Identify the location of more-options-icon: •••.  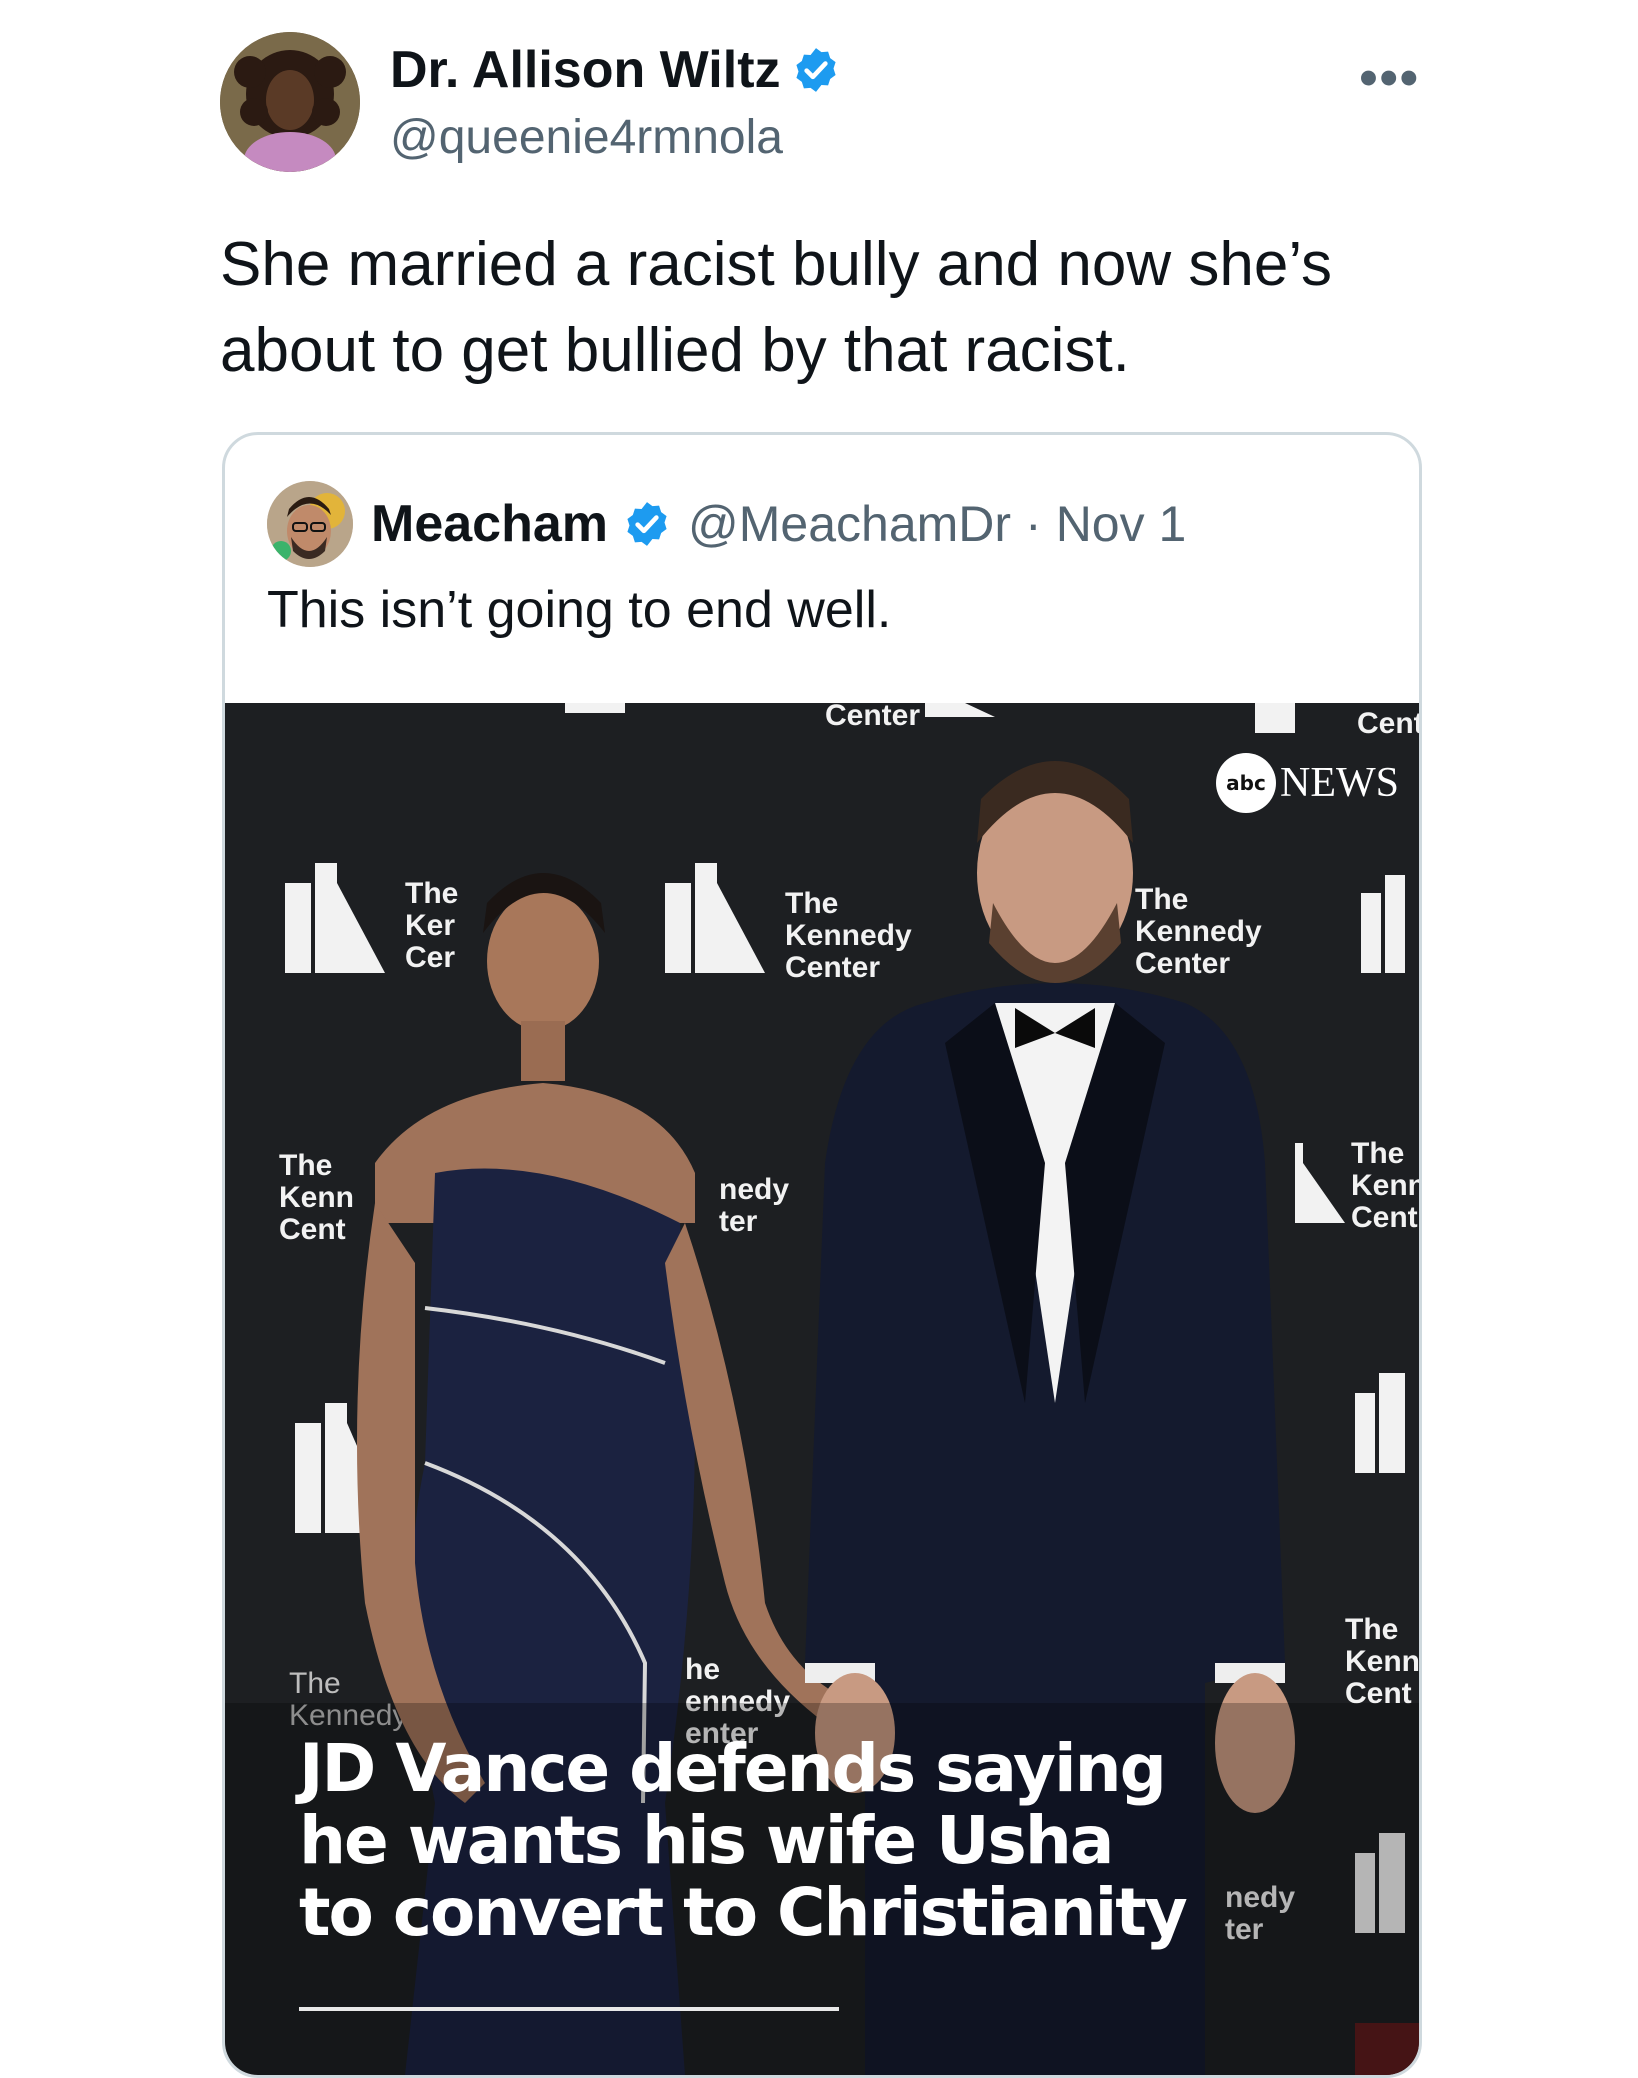
(1389, 78).